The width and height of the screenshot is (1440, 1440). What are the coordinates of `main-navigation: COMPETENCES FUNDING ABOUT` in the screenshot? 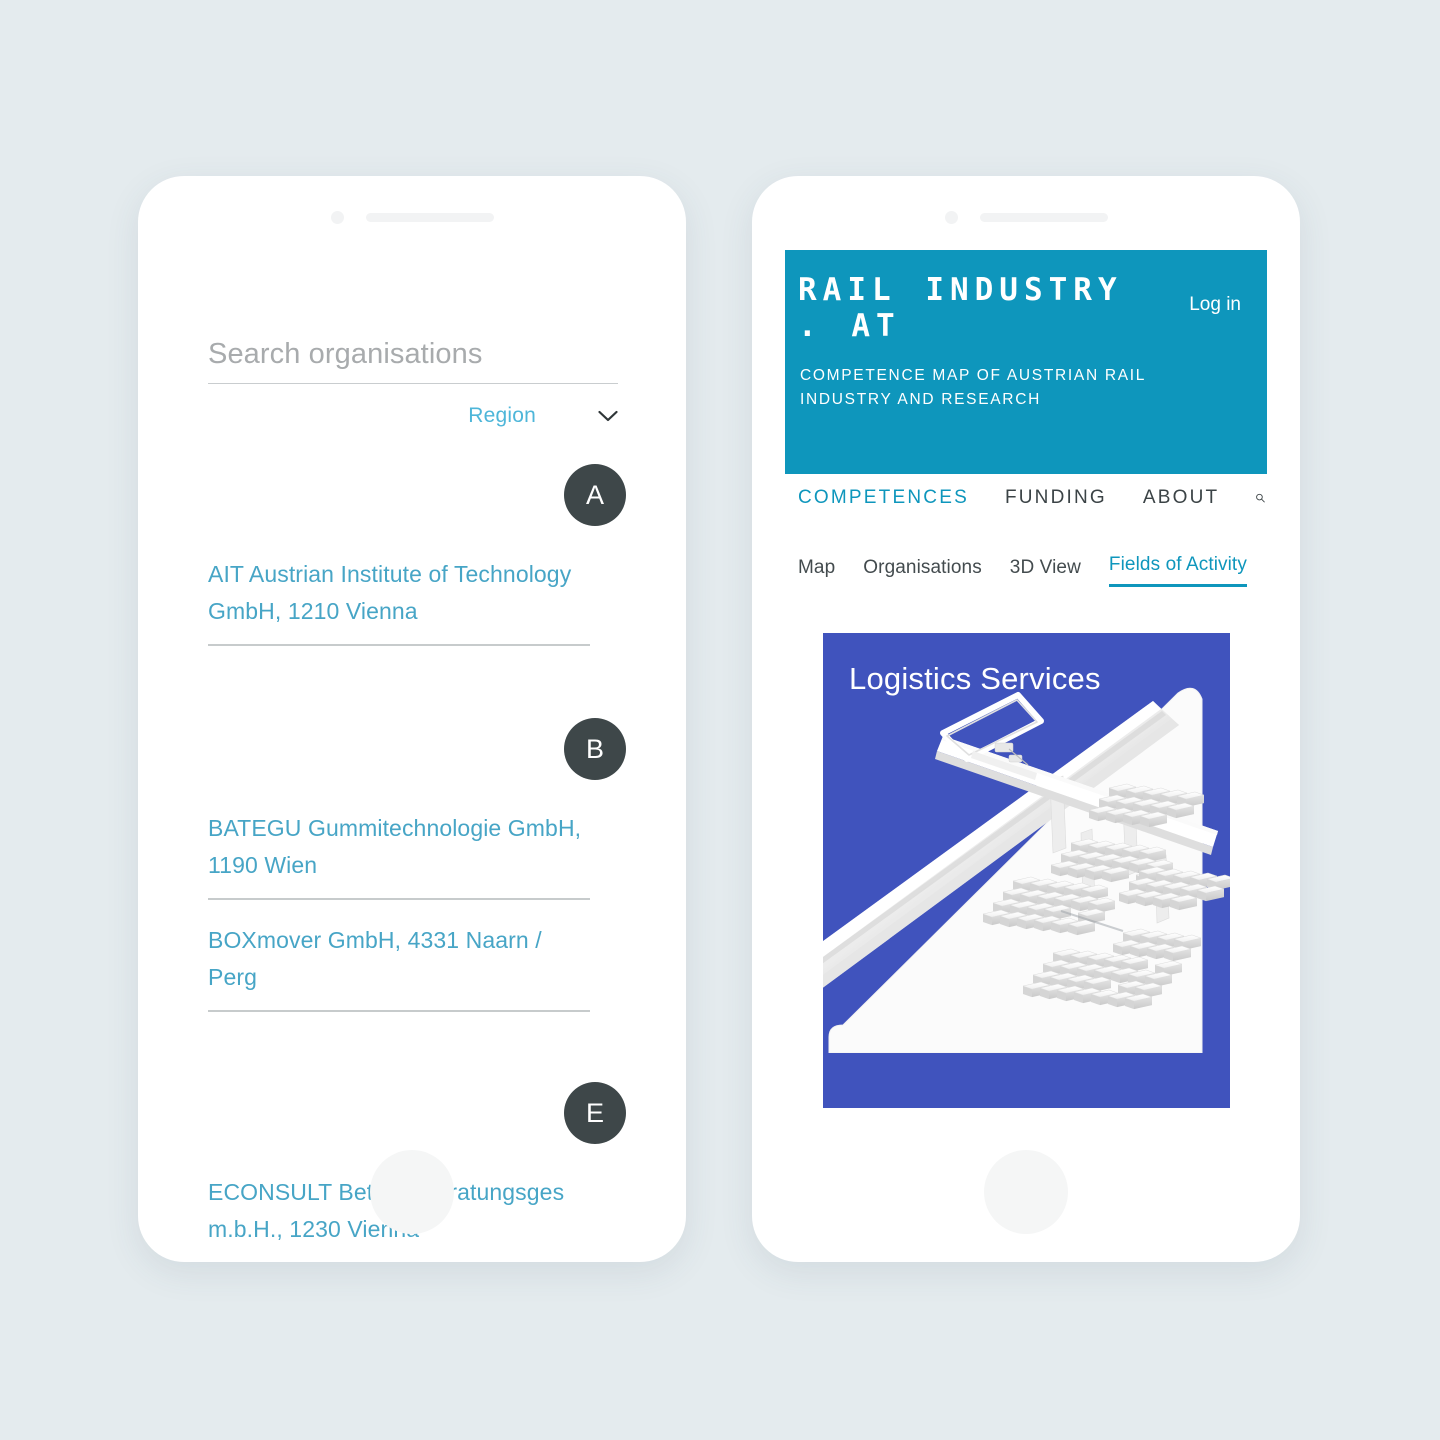 It's located at (1033, 498).